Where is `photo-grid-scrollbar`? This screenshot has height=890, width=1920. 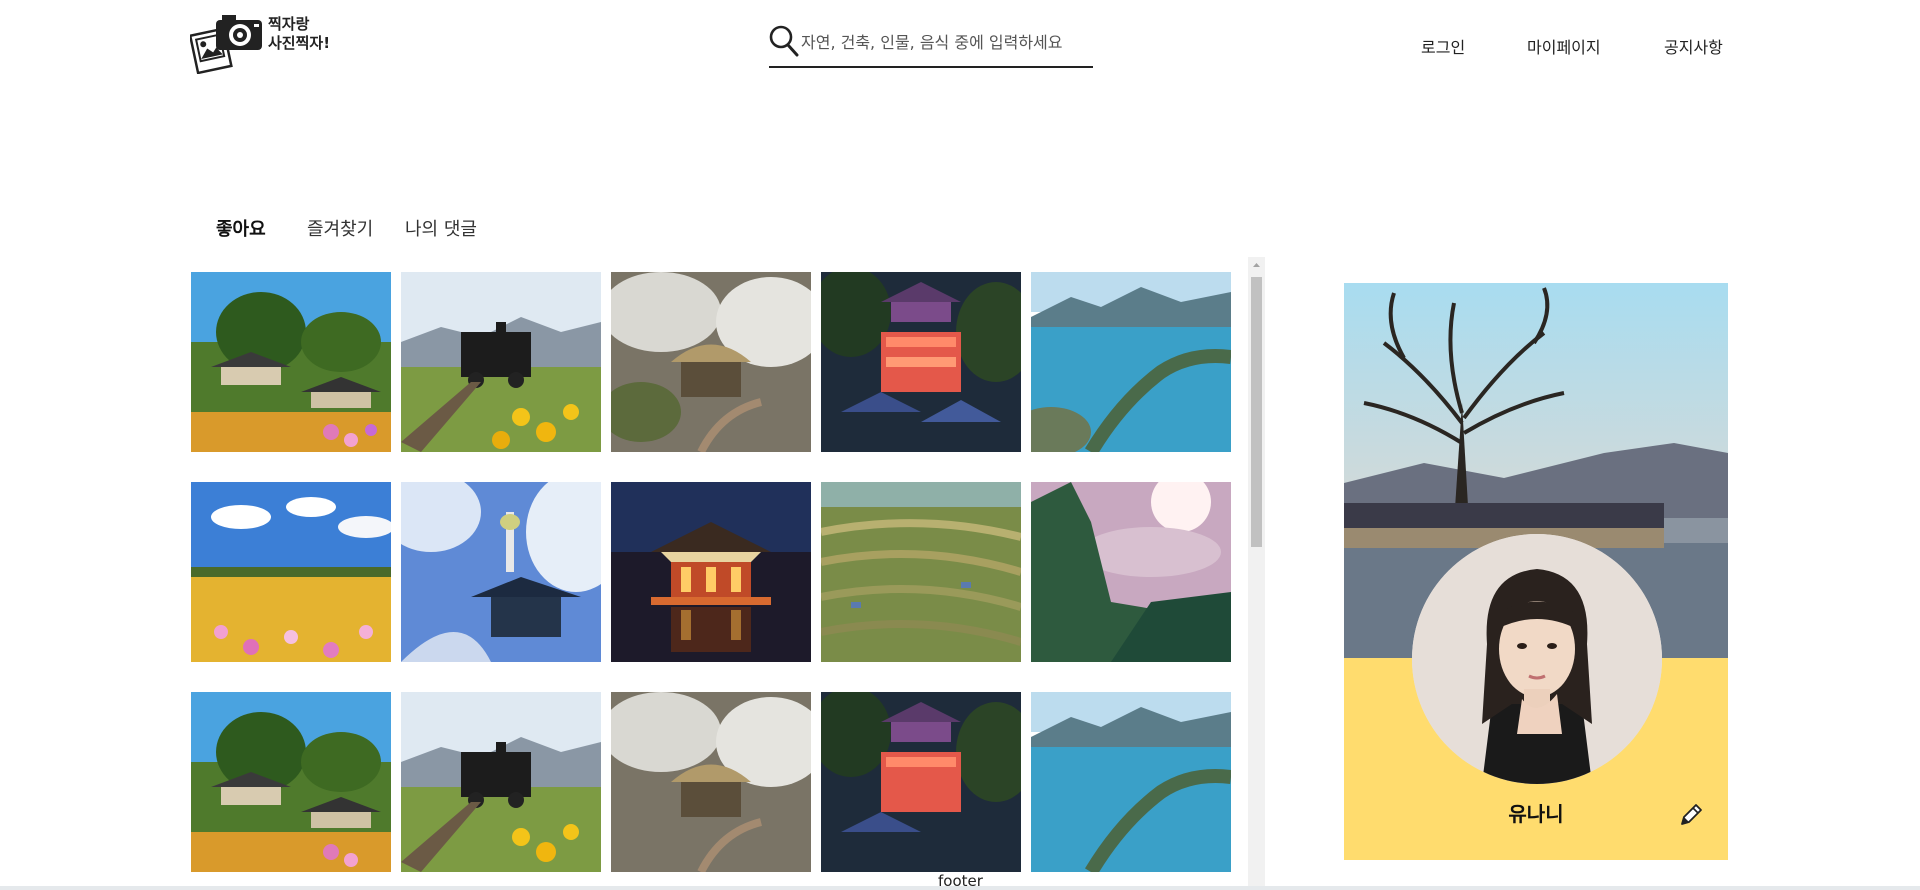 photo-grid-scrollbar is located at coordinates (1256, 573).